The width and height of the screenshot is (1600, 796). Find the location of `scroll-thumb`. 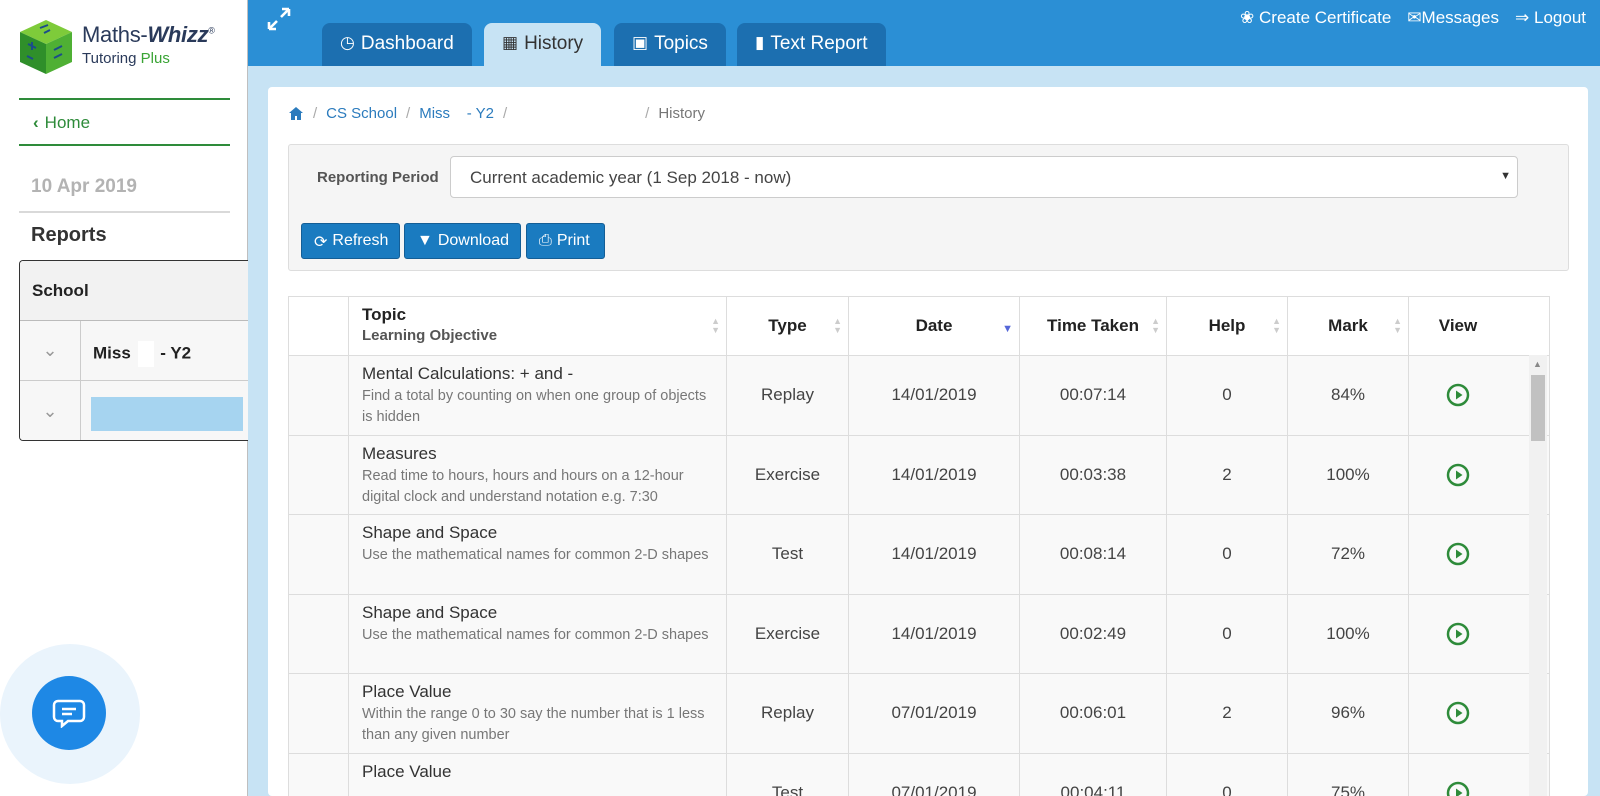

scroll-thumb is located at coordinates (1538, 408).